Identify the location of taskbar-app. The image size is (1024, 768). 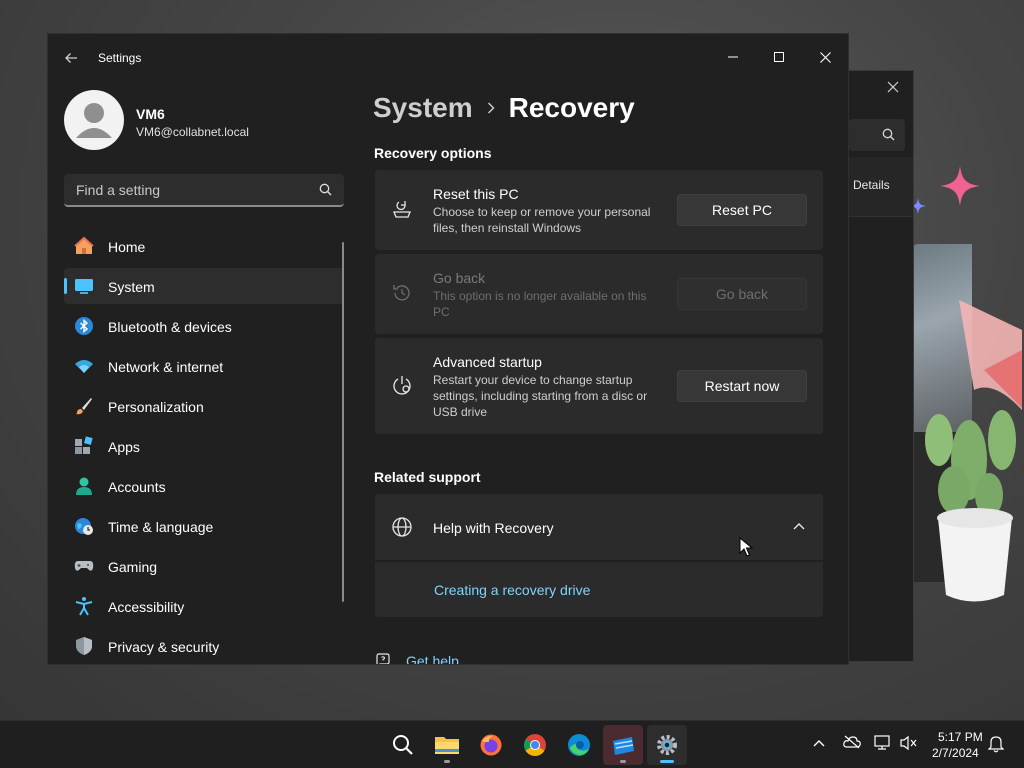
(623, 745).